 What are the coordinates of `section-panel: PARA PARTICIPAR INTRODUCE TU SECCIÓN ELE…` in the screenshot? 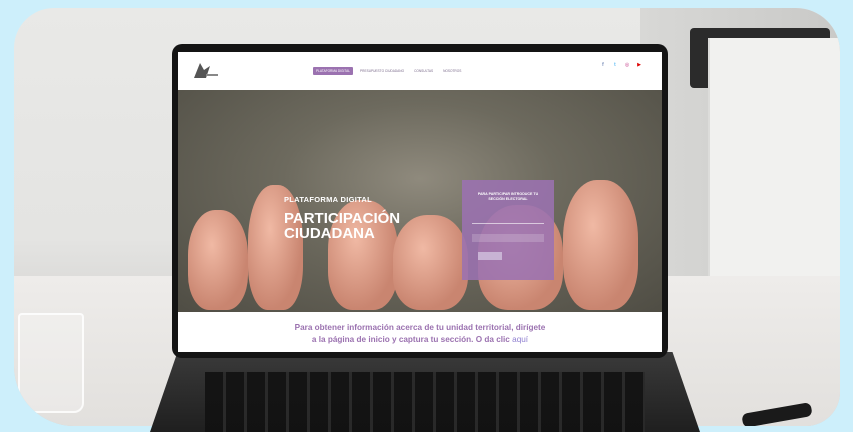 It's located at (508, 230).